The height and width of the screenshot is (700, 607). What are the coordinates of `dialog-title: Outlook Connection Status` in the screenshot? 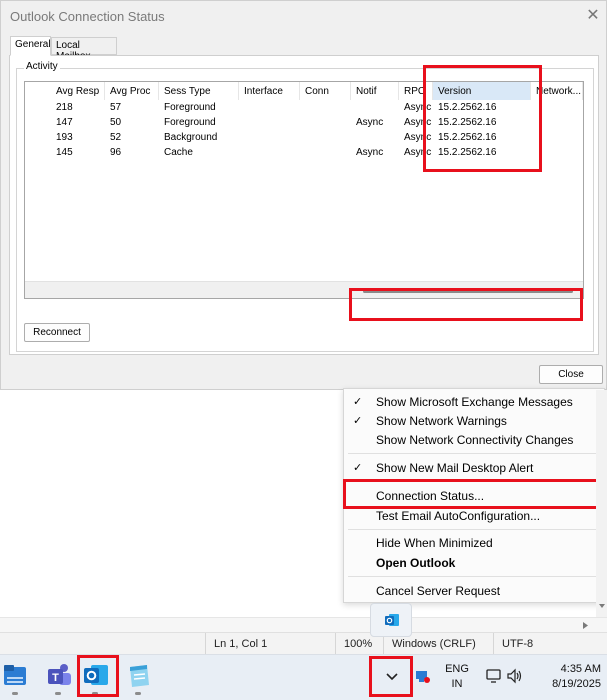 It's located at (87, 16).